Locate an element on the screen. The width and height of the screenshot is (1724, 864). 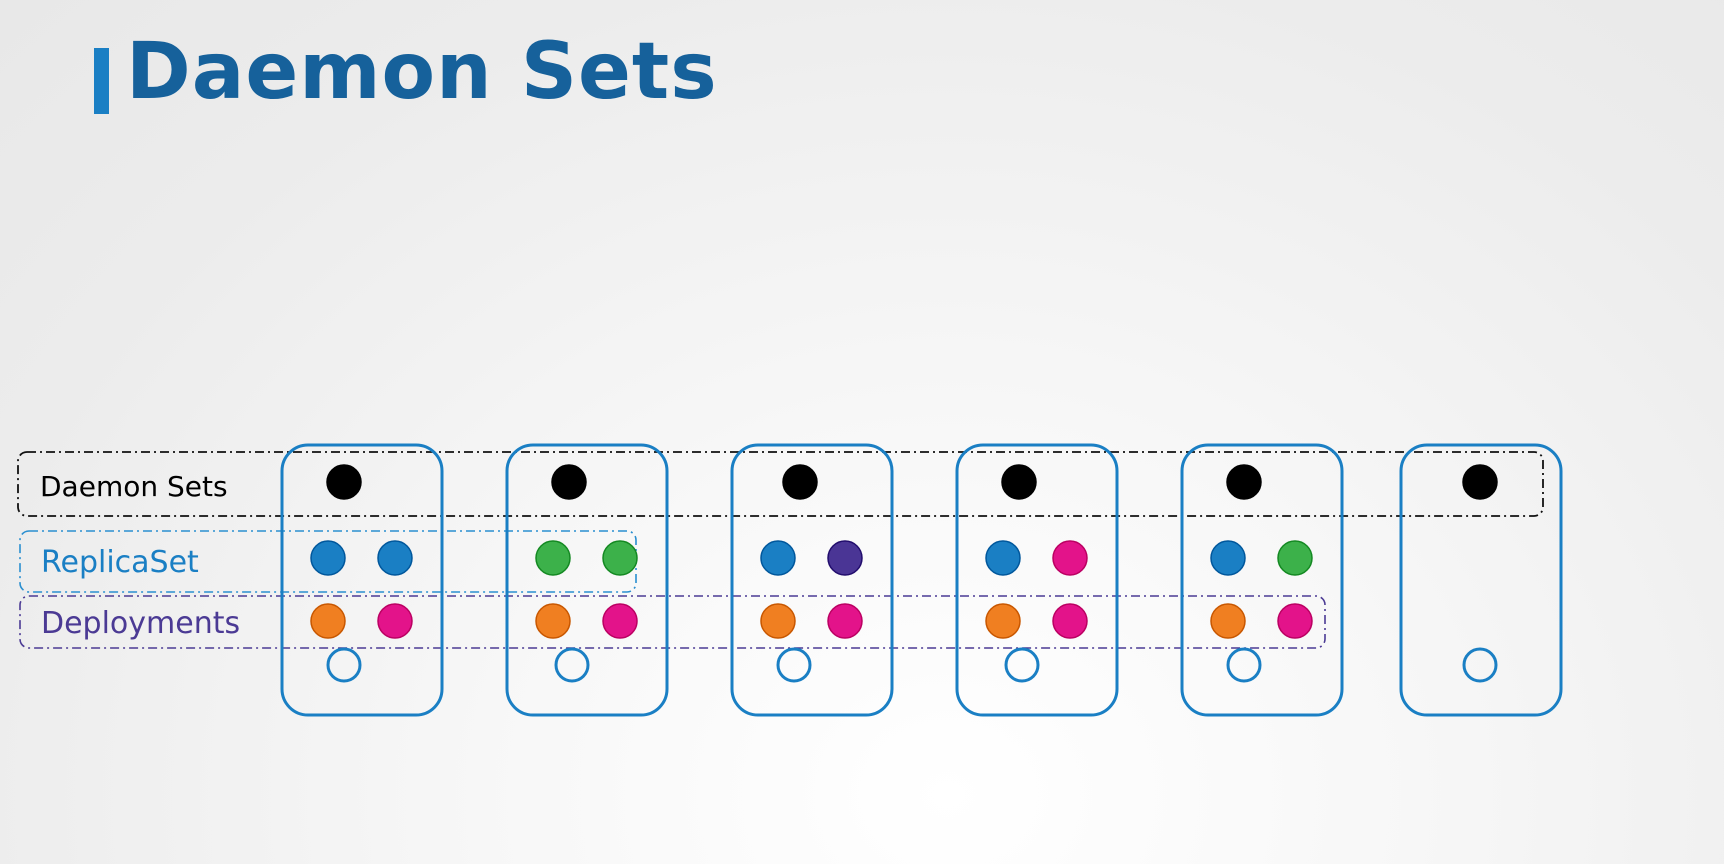
deployments-label: Deployments is located at coordinates (140, 623).